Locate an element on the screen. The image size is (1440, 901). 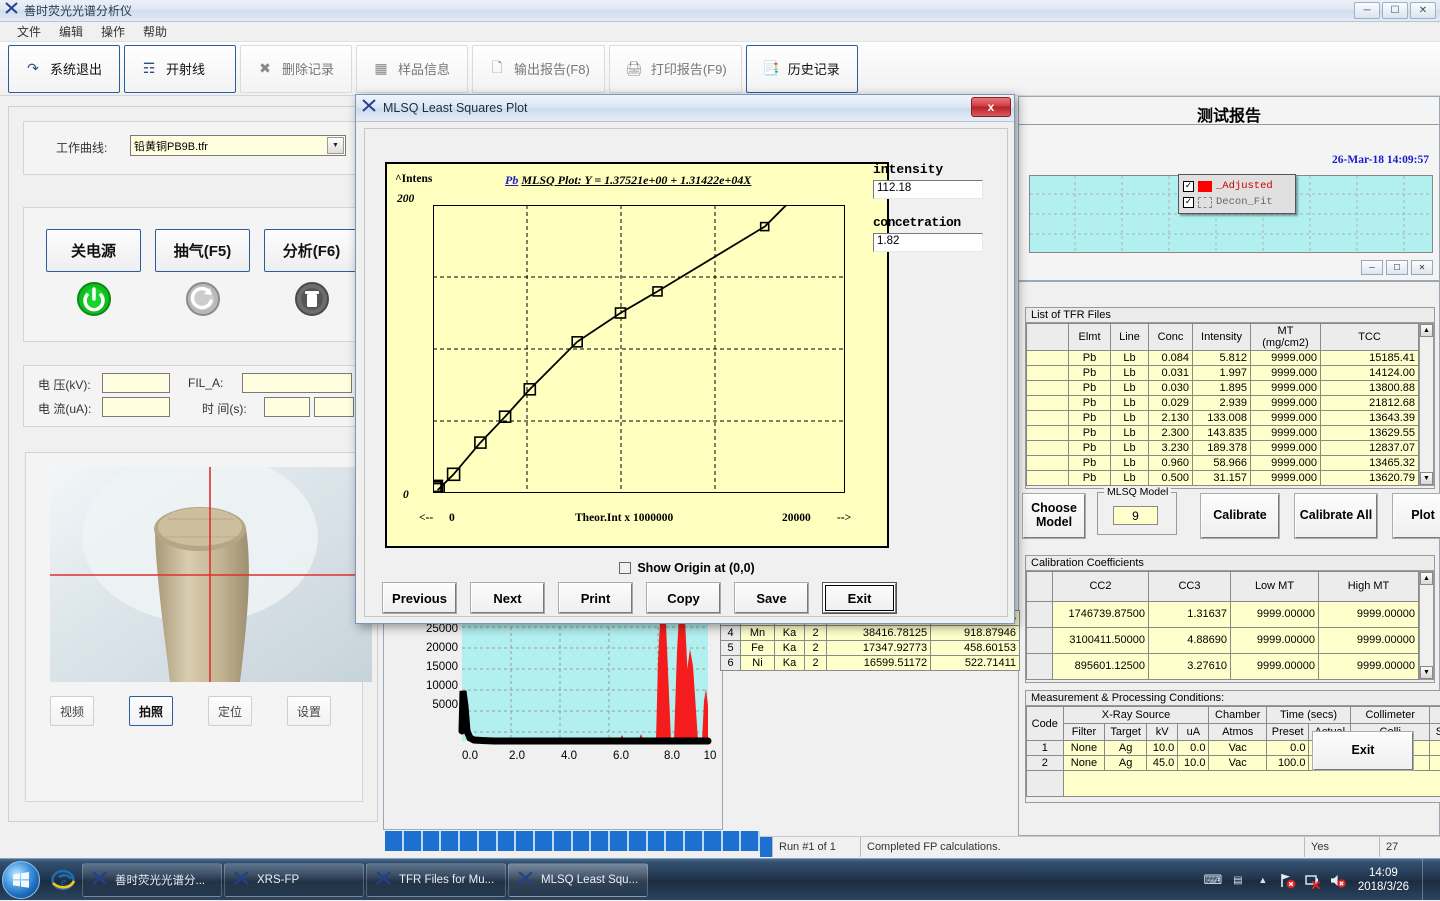
table-row: 5FeKa217347.92773458.60153 is located at coordinates (870, 648).